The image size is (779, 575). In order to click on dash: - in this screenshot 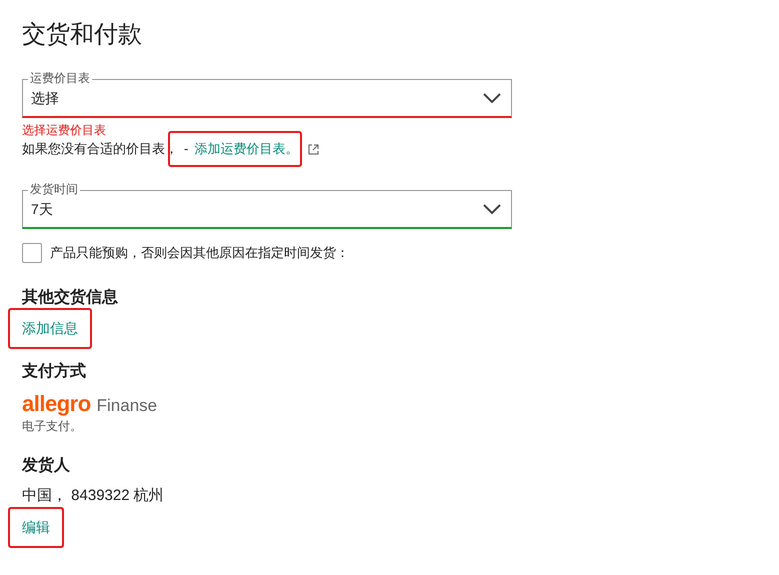, I will do `click(186, 149)`.